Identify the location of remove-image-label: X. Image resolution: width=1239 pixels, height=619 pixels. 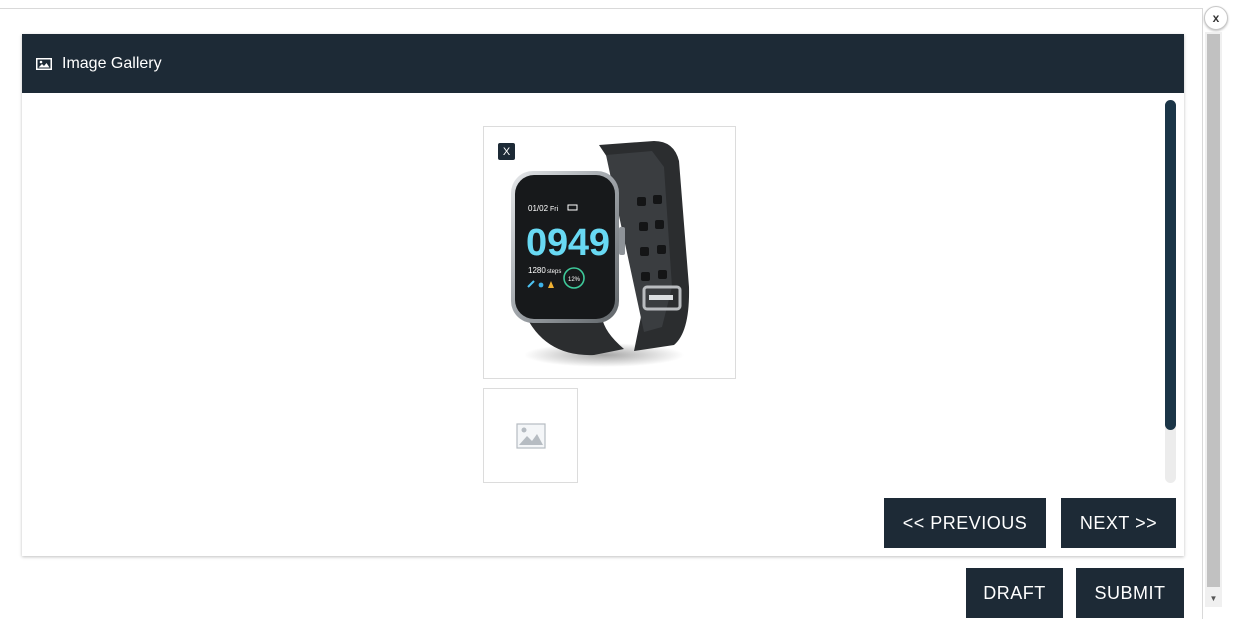
(506, 151).